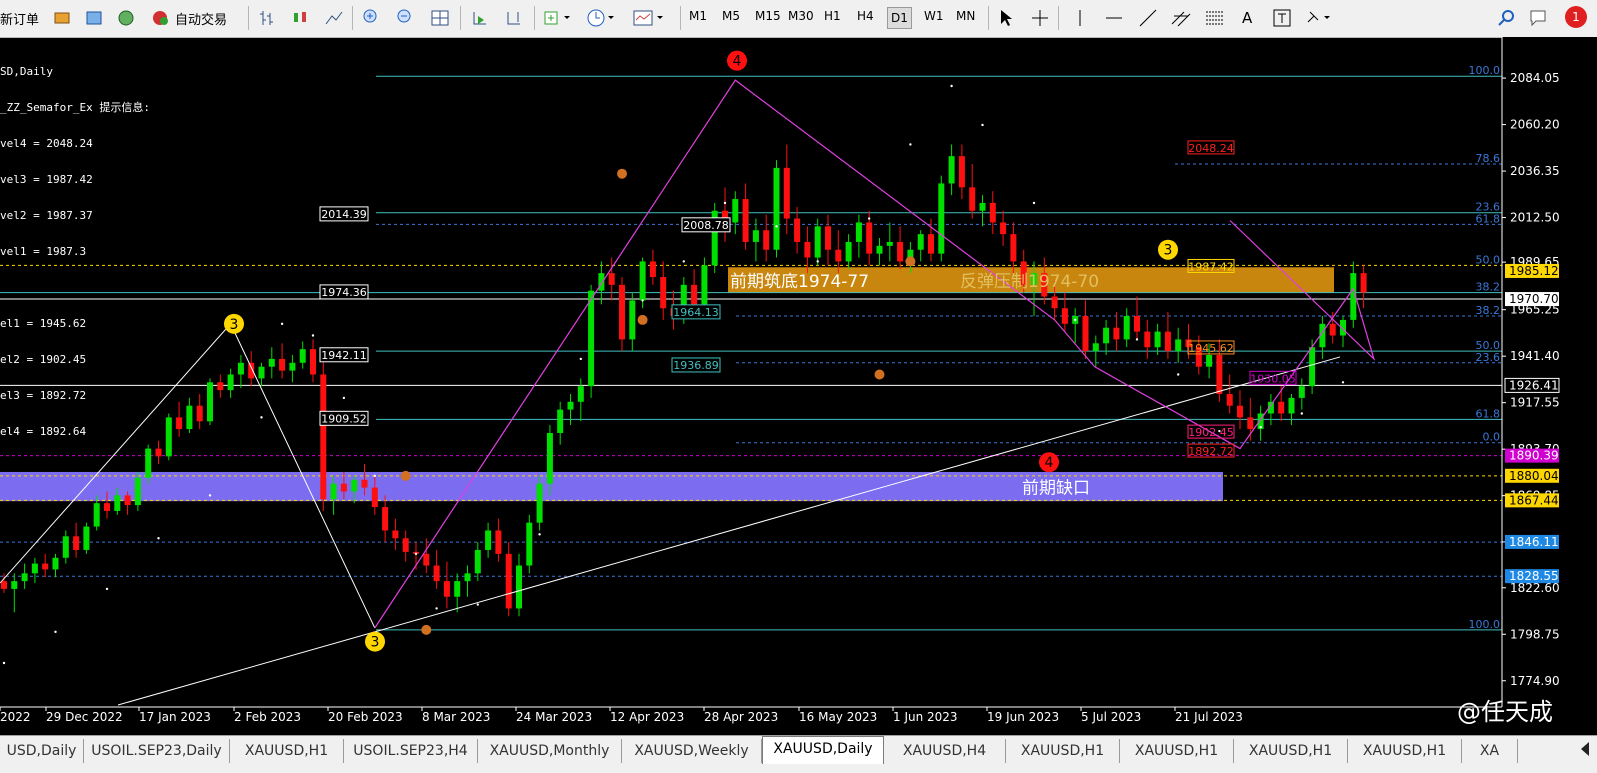 This screenshot has width=1597, height=773. Describe the element at coordinates (46, 179) in the screenshot. I see `indicator-line: vel3 = 1987.42` at that location.